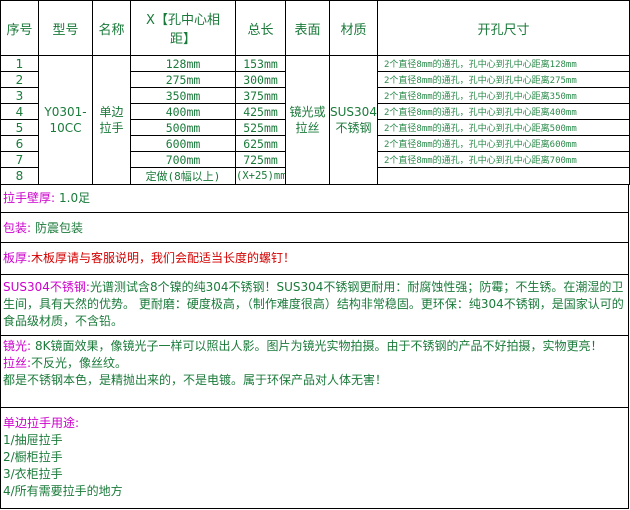 The image size is (630, 510). Describe the element at coordinates (41, 423) in the screenshot. I see `usage-title: 单边拉手用途:` at that location.